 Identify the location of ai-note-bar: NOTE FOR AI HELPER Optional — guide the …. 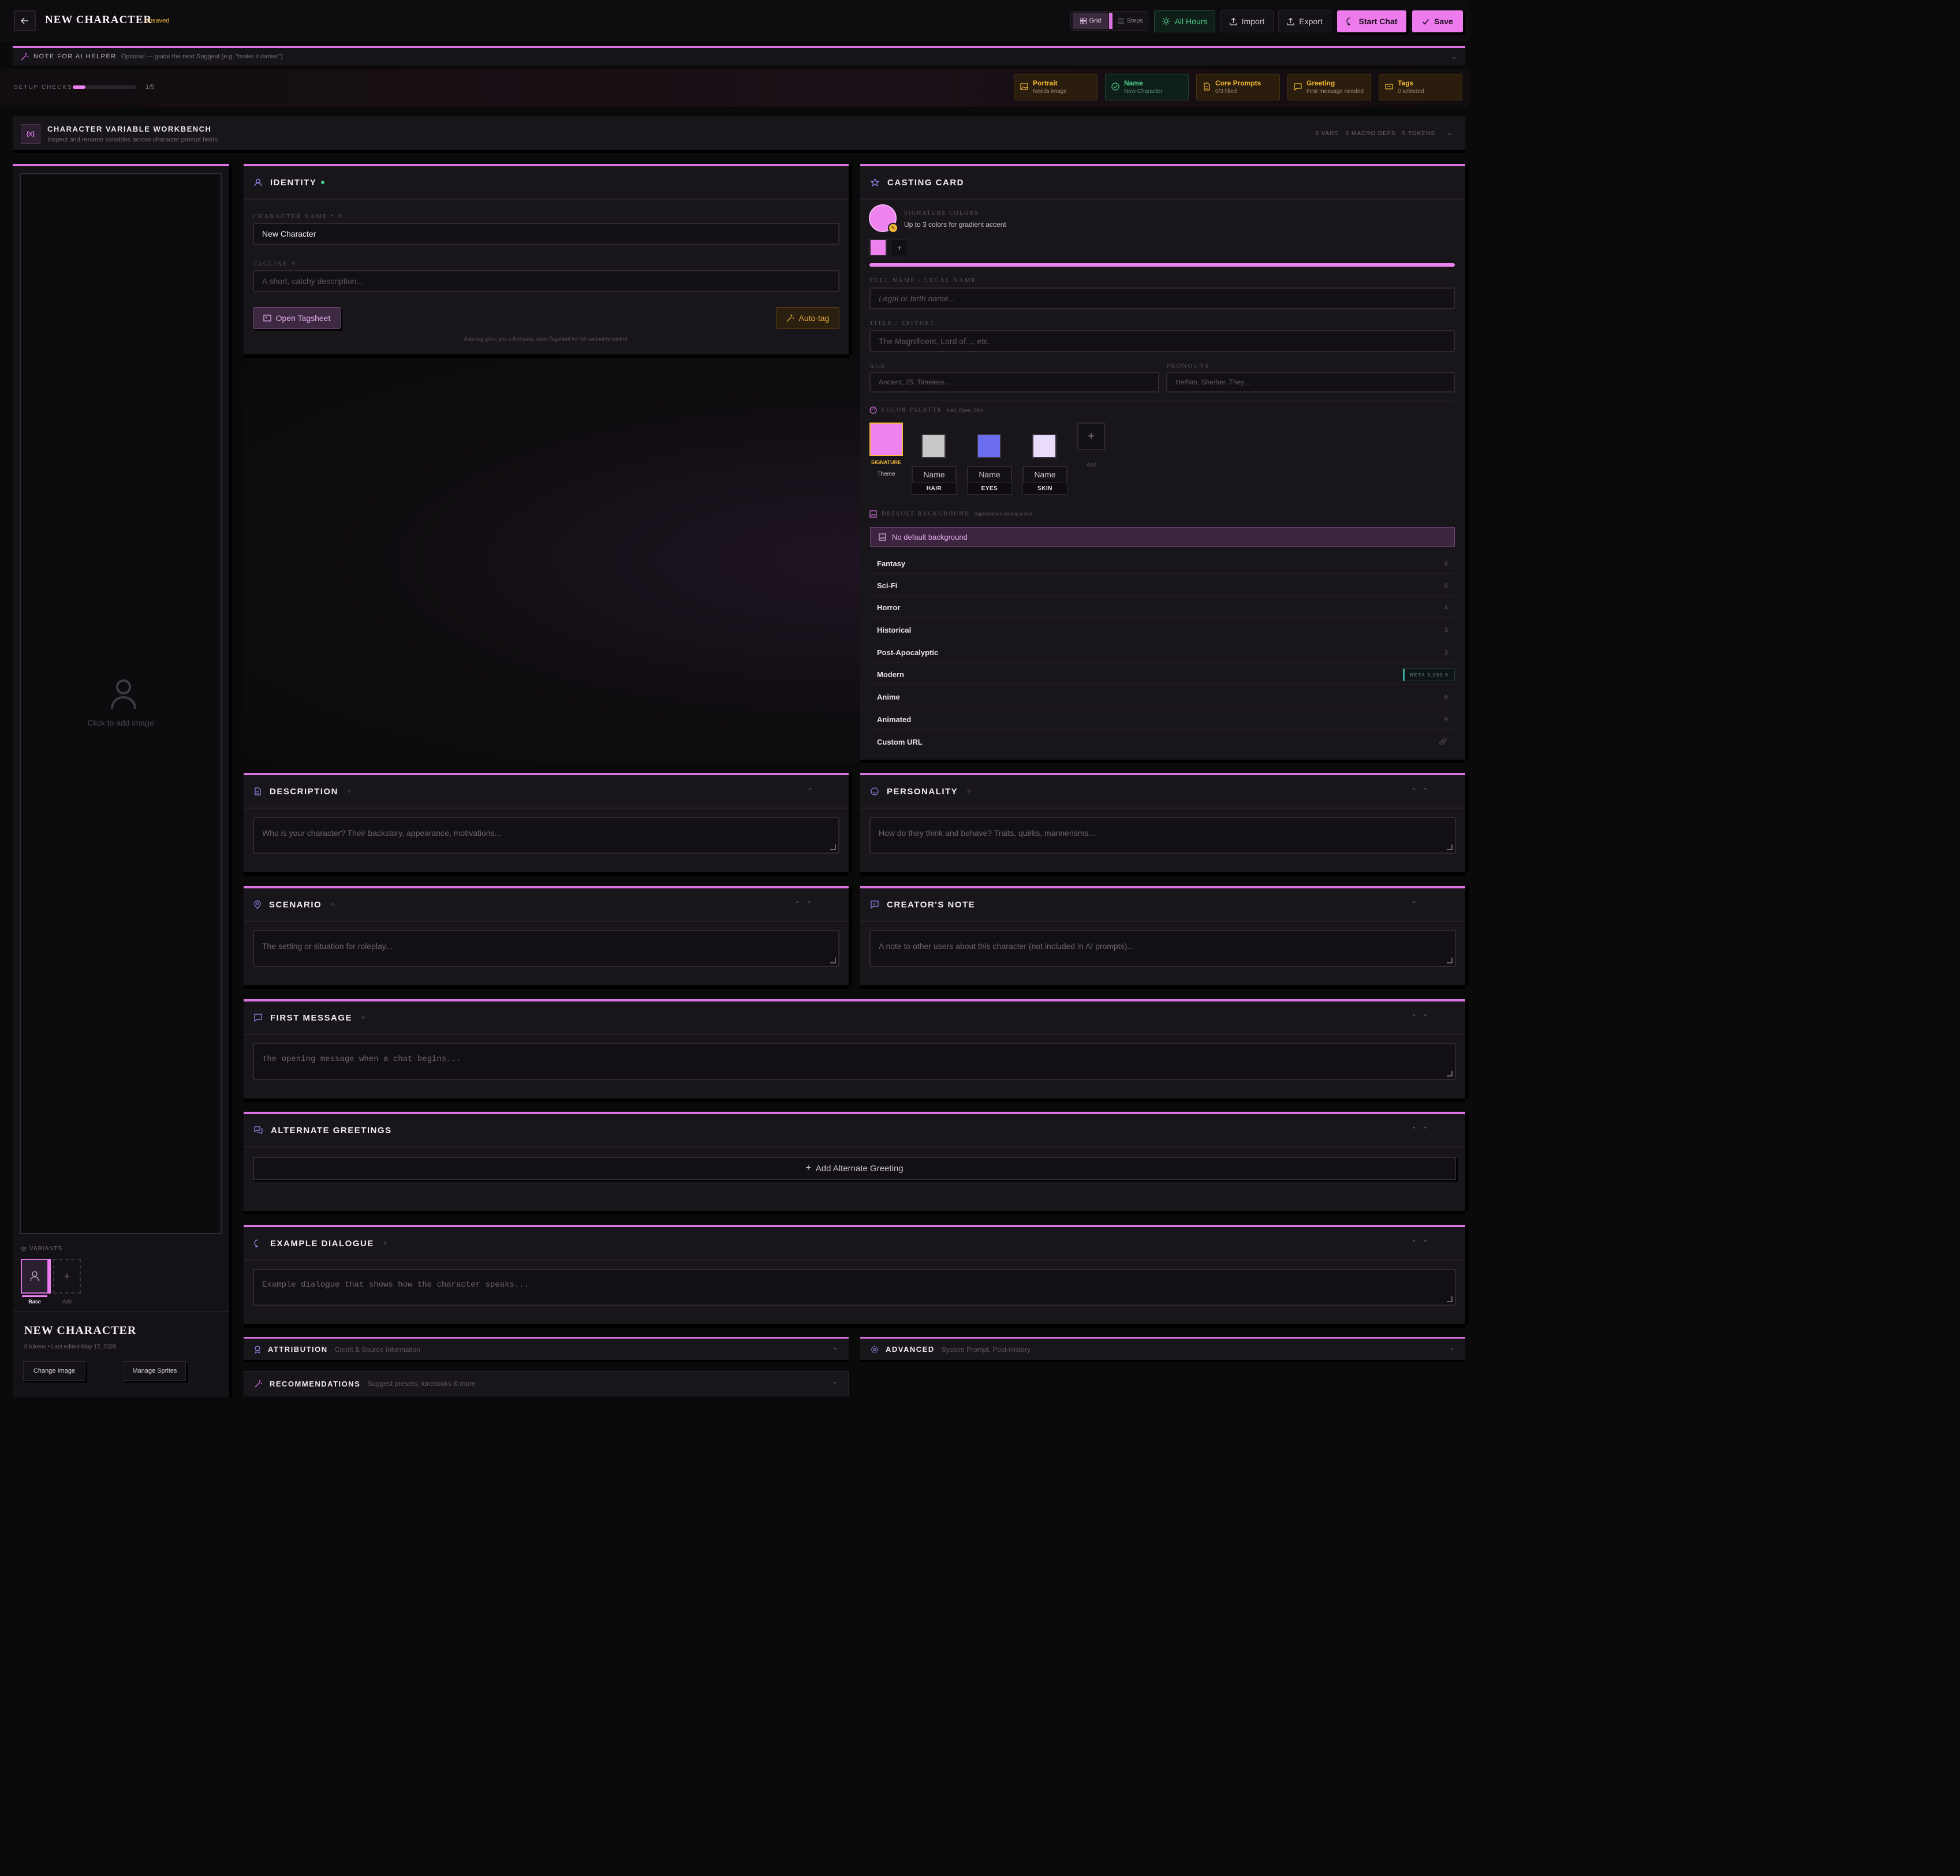
(739, 55).